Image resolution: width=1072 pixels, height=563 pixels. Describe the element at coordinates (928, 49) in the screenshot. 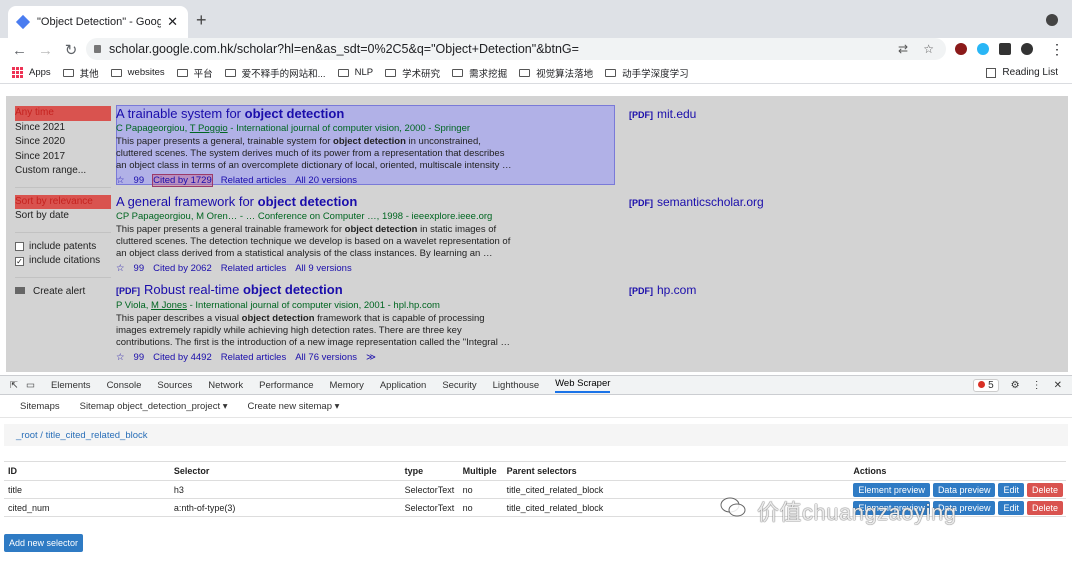

I see `bookmark-star-icon: ☆` at that location.